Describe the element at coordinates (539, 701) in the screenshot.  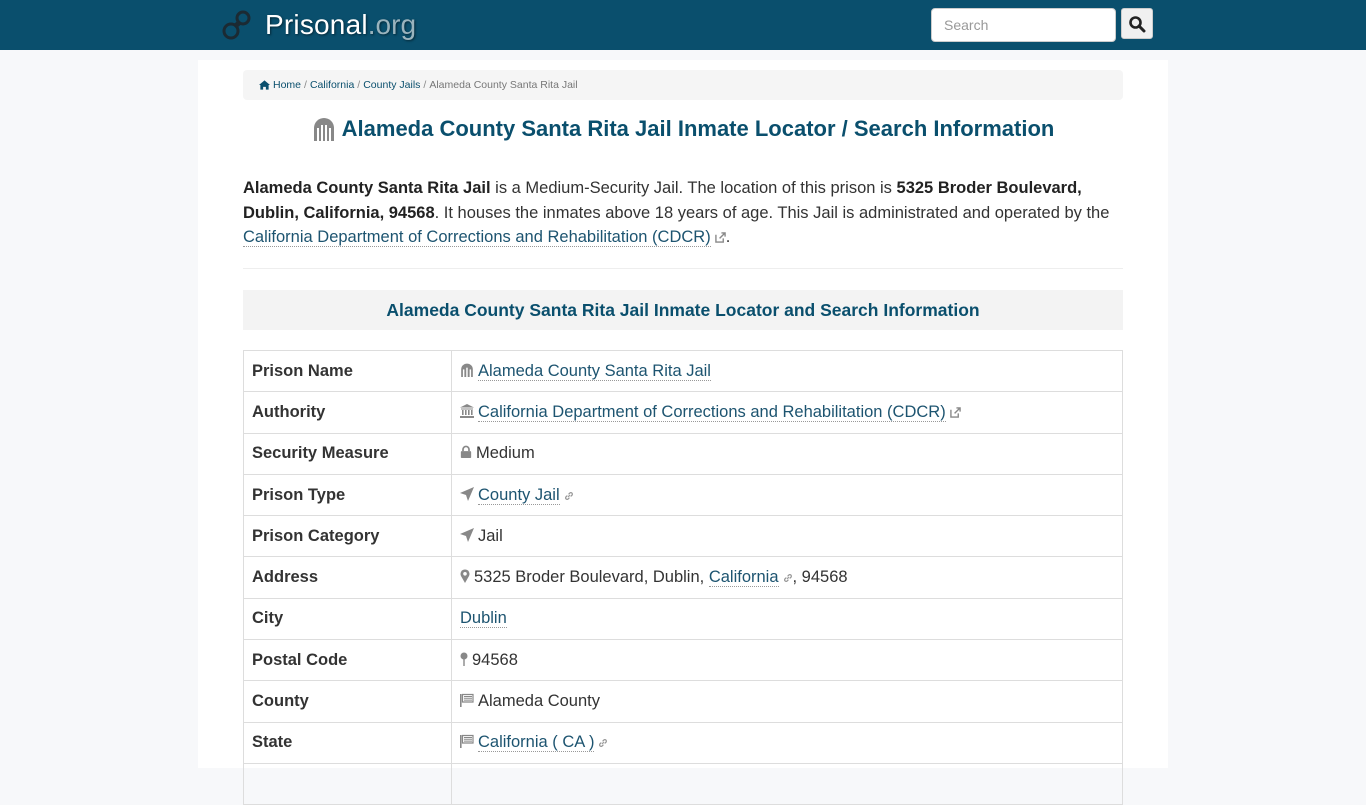
I see `county-value: Alameda County` at that location.